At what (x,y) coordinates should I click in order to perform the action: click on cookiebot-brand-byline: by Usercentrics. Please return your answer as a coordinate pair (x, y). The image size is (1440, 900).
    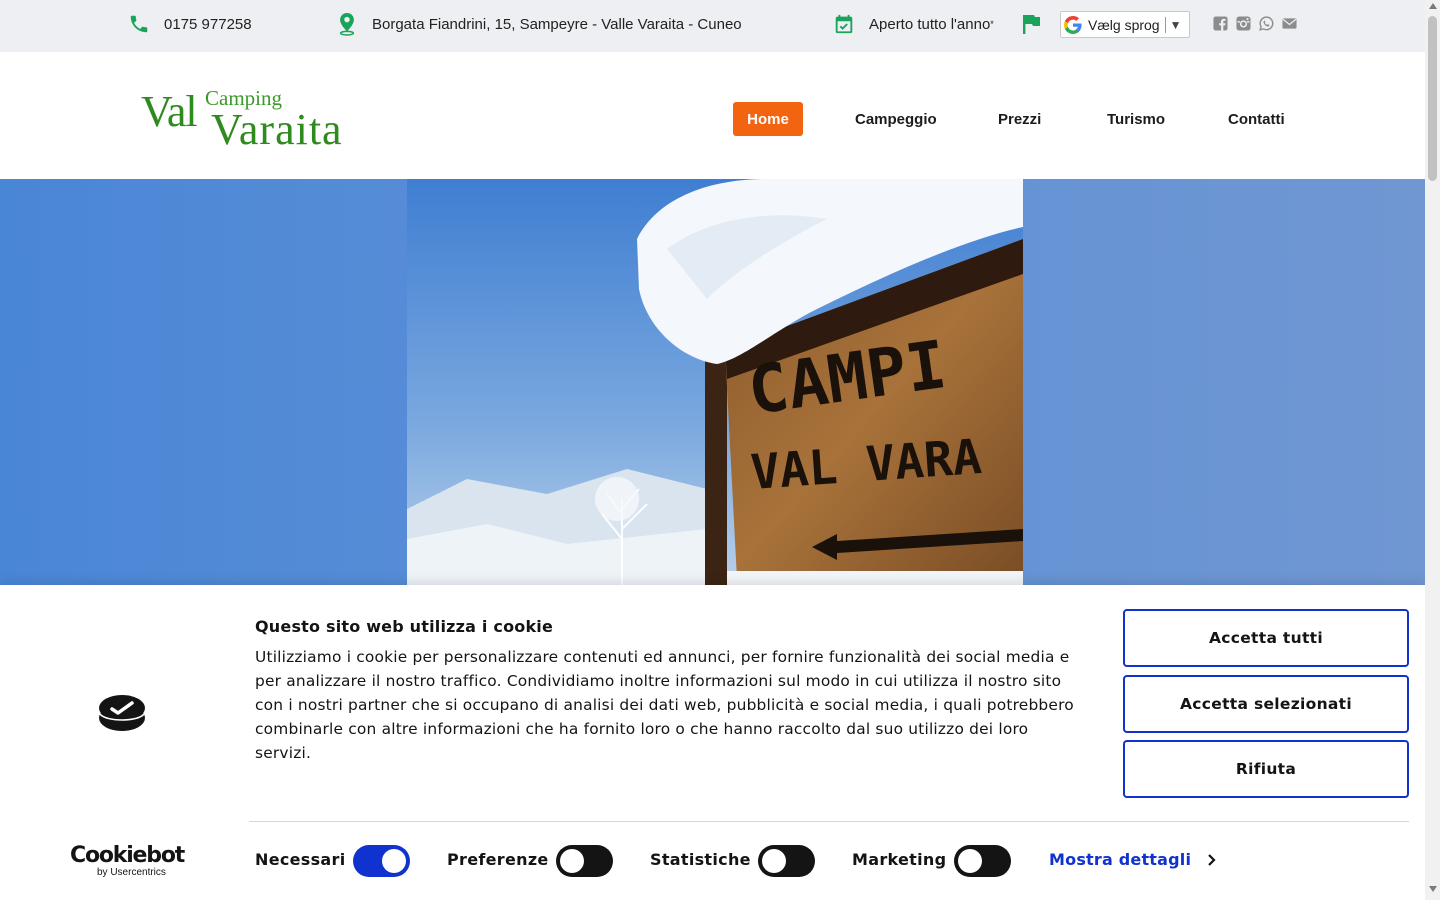
    Looking at the image, I should click on (131, 872).